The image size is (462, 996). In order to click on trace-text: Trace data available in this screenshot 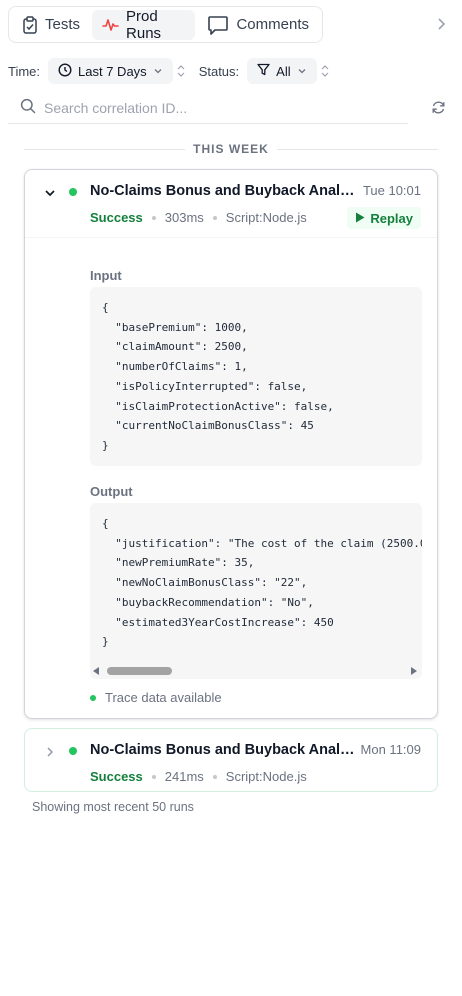, I will do `click(163, 697)`.